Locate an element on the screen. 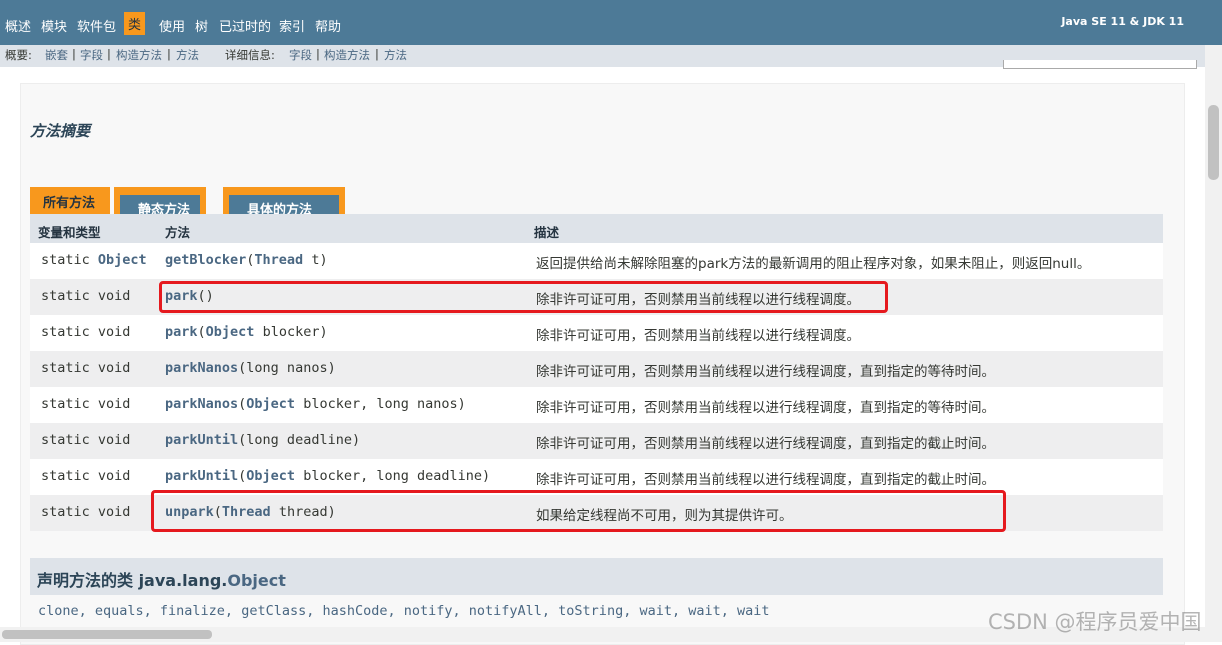 The height and width of the screenshot is (645, 1222). tab-concrete-label: 具体的方法 is located at coordinates (284, 206).